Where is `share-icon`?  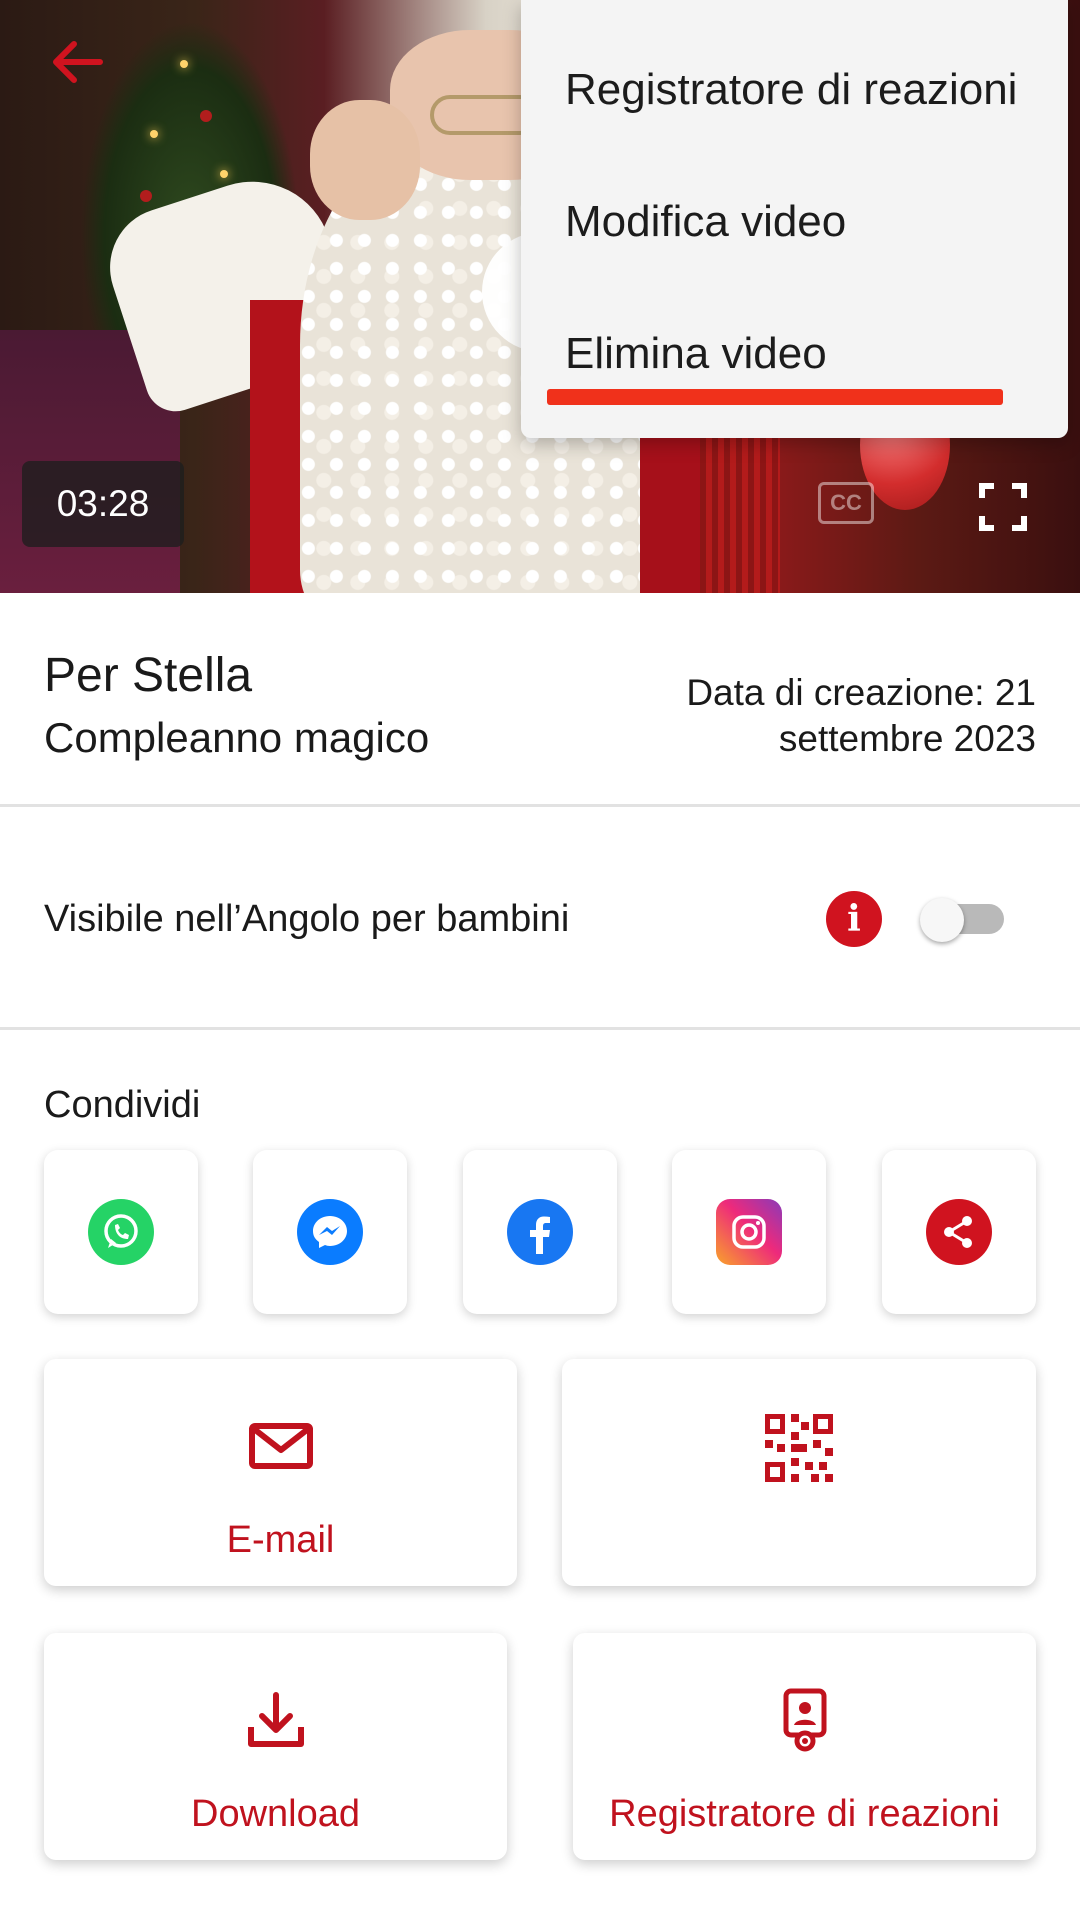
share-icon is located at coordinates (959, 1232).